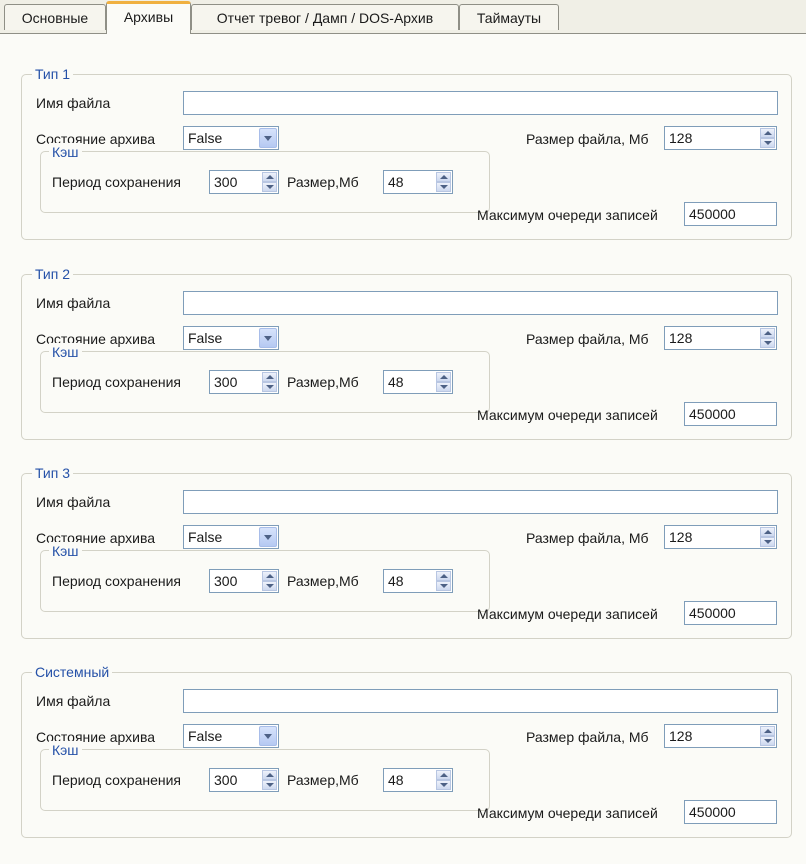 The height and width of the screenshot is (864, 806). I want to click on tab-timeouts: Таймауты, so click(509, 17).